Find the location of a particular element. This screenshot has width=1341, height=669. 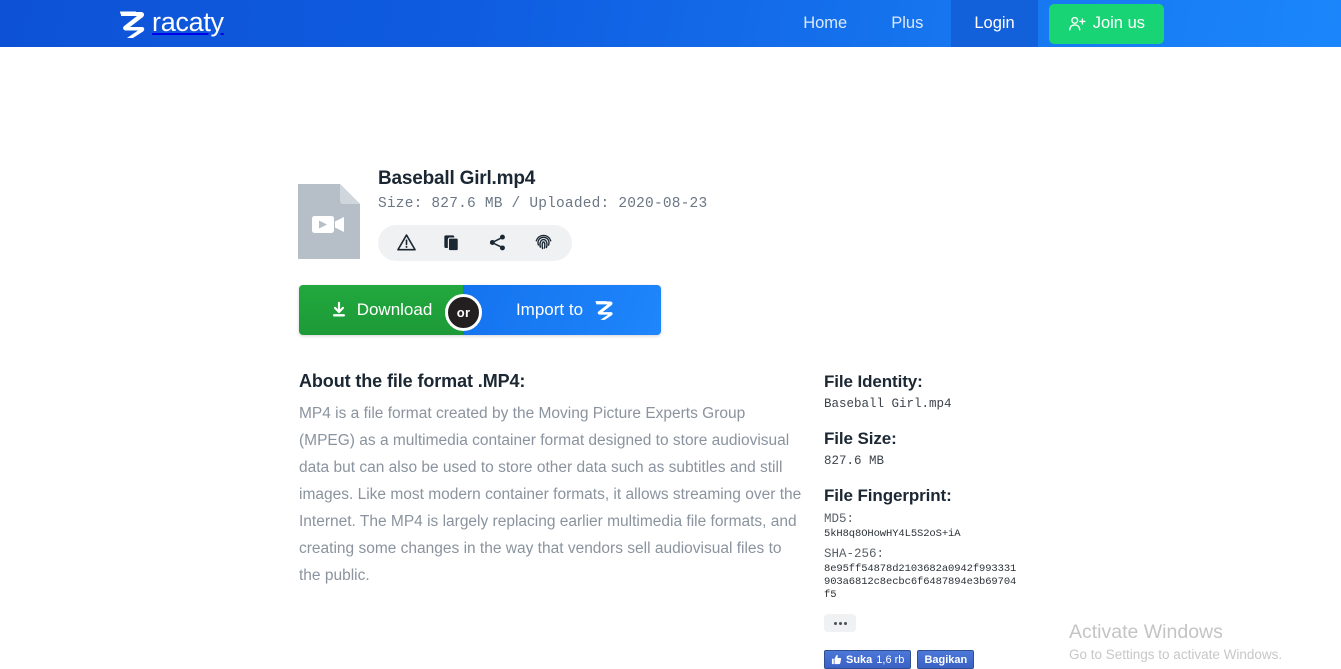

copy-button is located at coordinates (452, 243).